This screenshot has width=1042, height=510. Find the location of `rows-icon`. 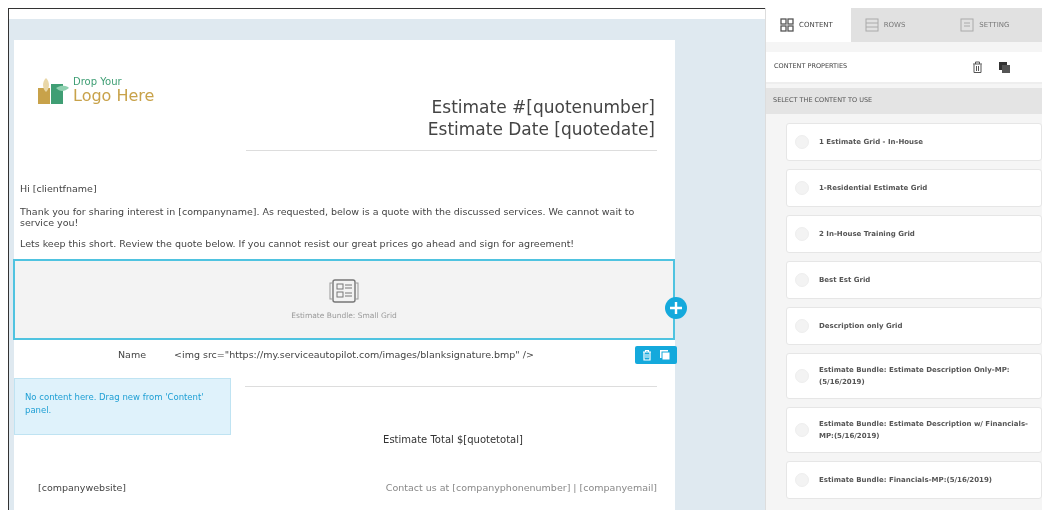

rows-icon is located at coordinates (871, 25).